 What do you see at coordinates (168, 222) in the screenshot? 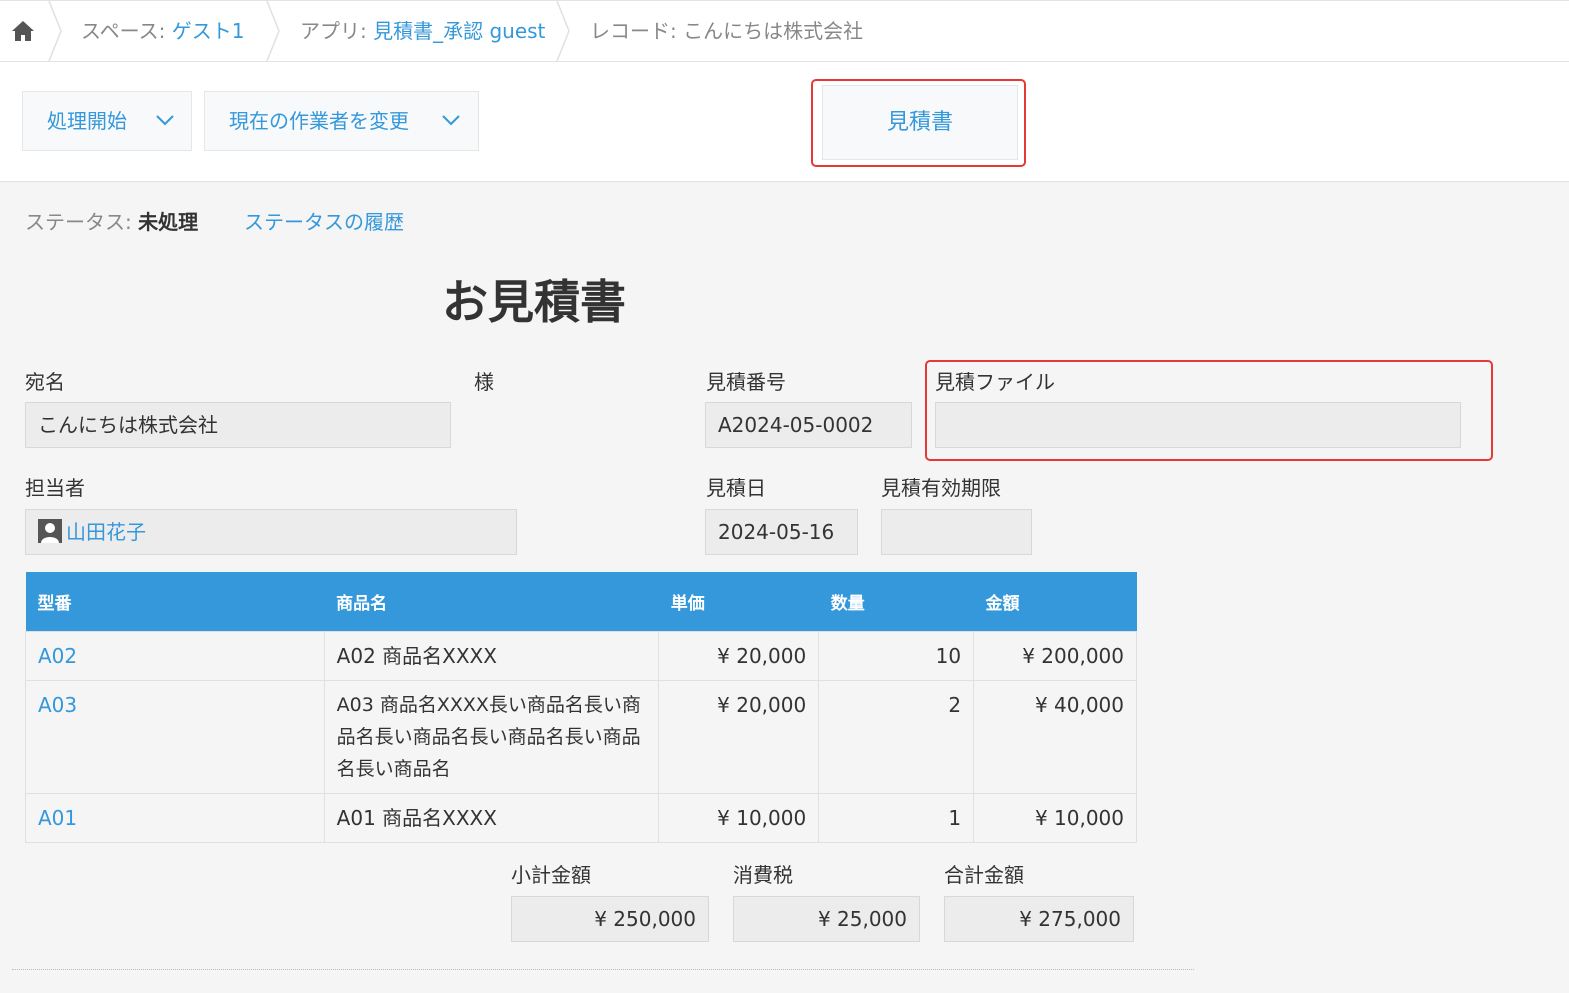
I see `status-value: 未処理` at bounding box center [168, 222].